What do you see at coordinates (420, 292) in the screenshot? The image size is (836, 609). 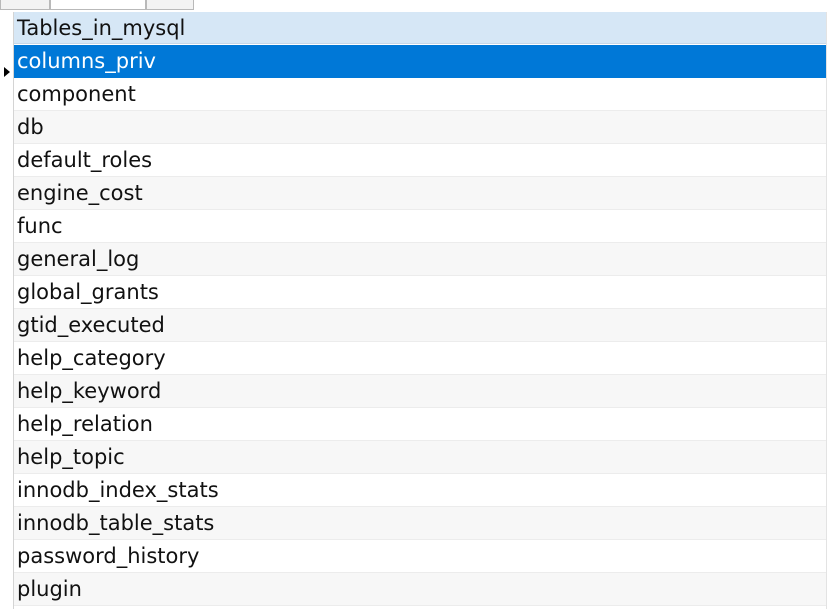 I see `table-row: global_grants` at bounding box center [420, 292].